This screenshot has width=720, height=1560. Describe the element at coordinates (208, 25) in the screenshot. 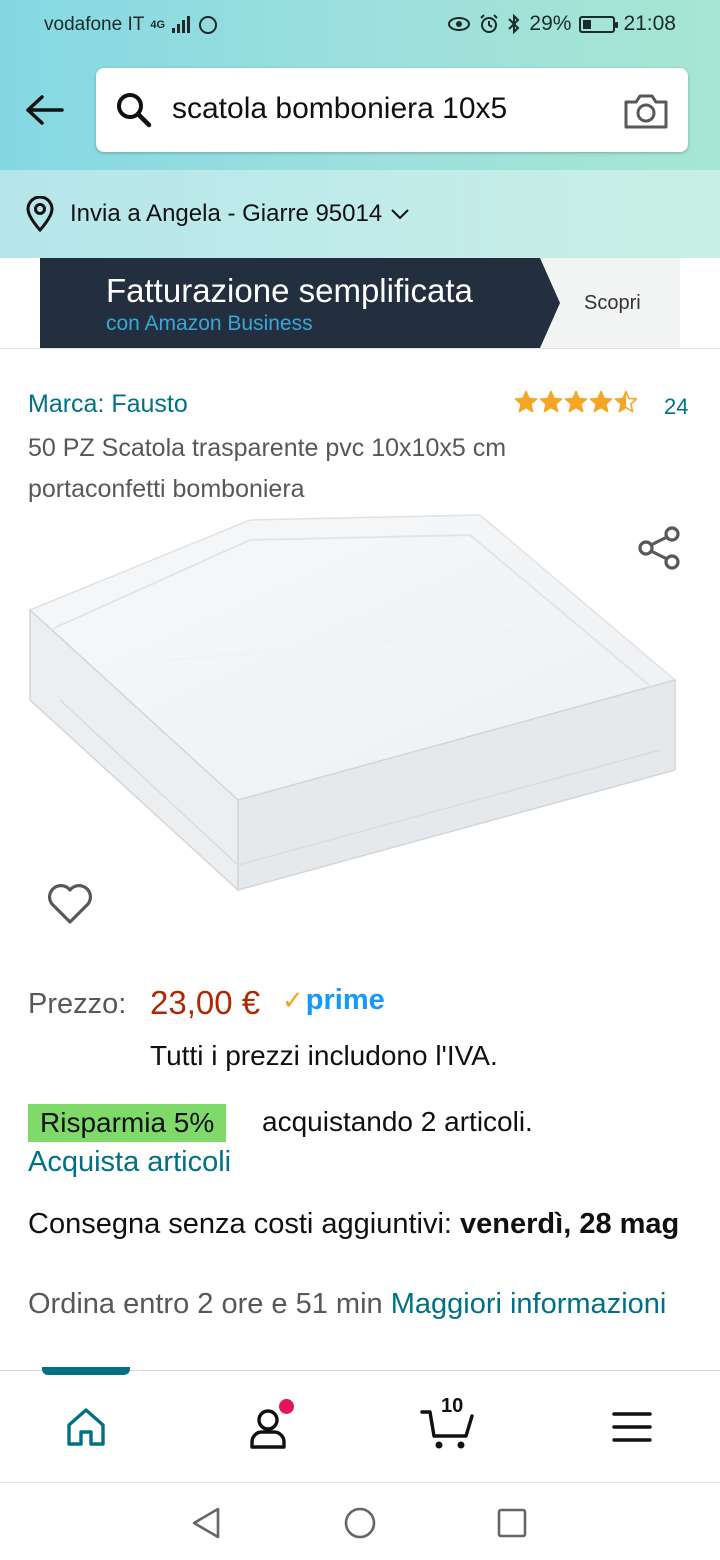

I see `sync-icon` at that location.